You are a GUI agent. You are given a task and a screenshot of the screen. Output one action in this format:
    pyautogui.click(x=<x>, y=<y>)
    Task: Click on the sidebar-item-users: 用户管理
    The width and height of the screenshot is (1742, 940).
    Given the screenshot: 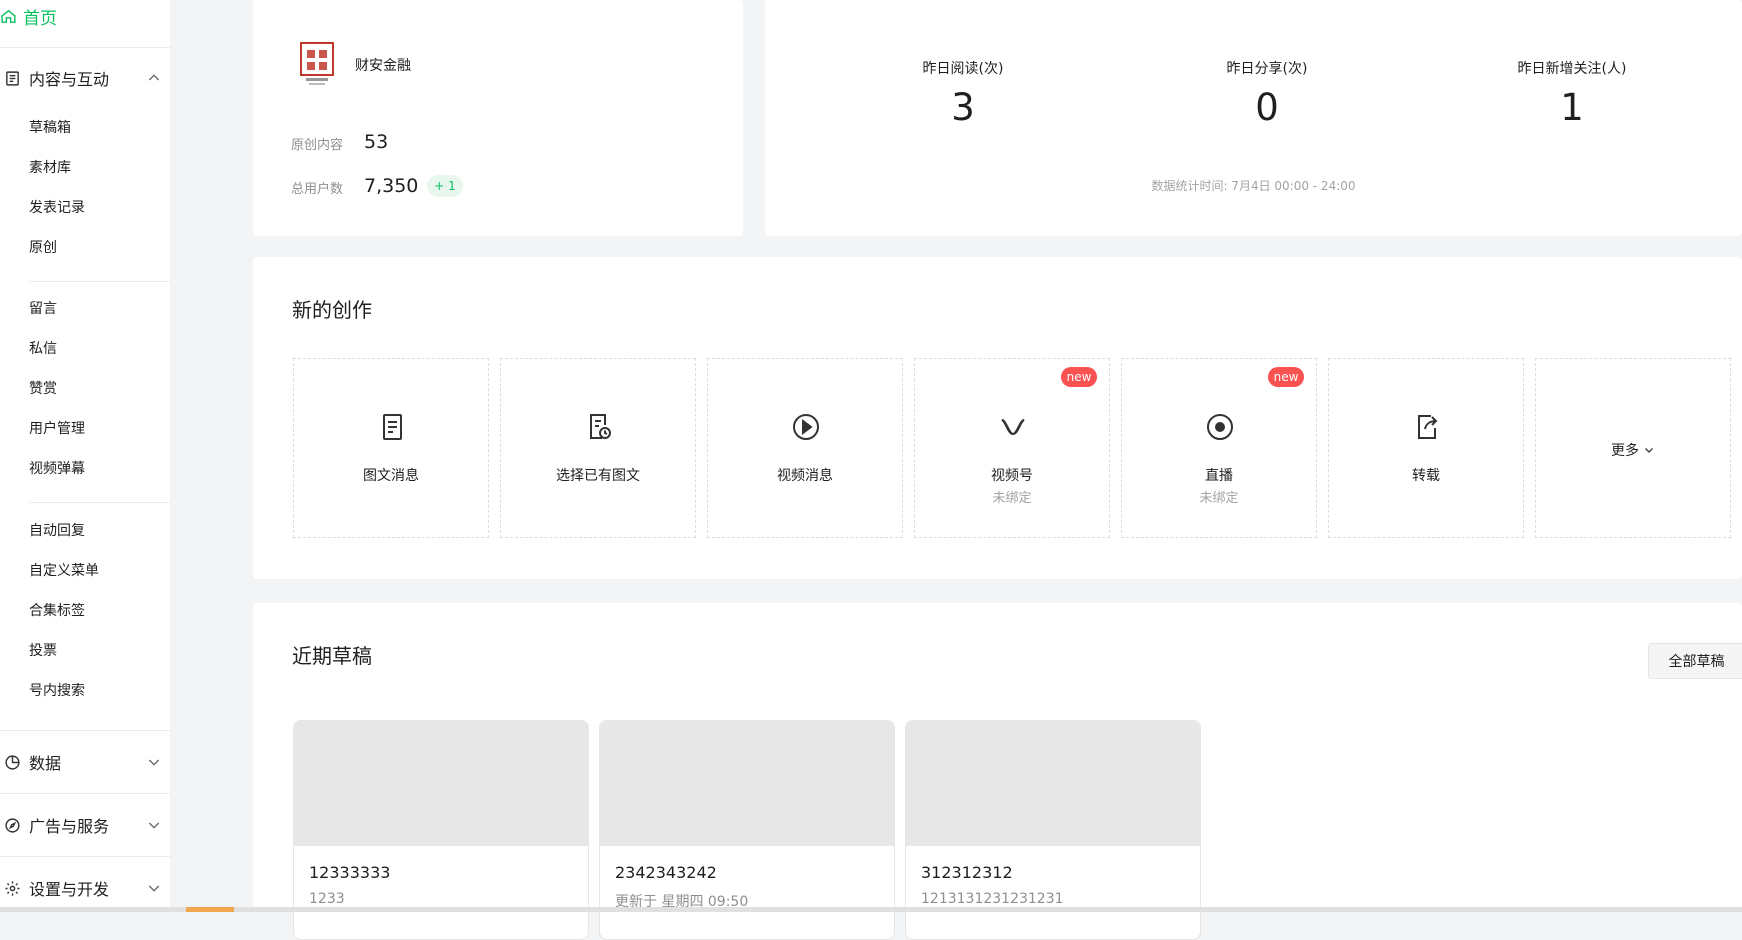 What is the action you would take?
    pyautogui.click(x=57, y=429)
    